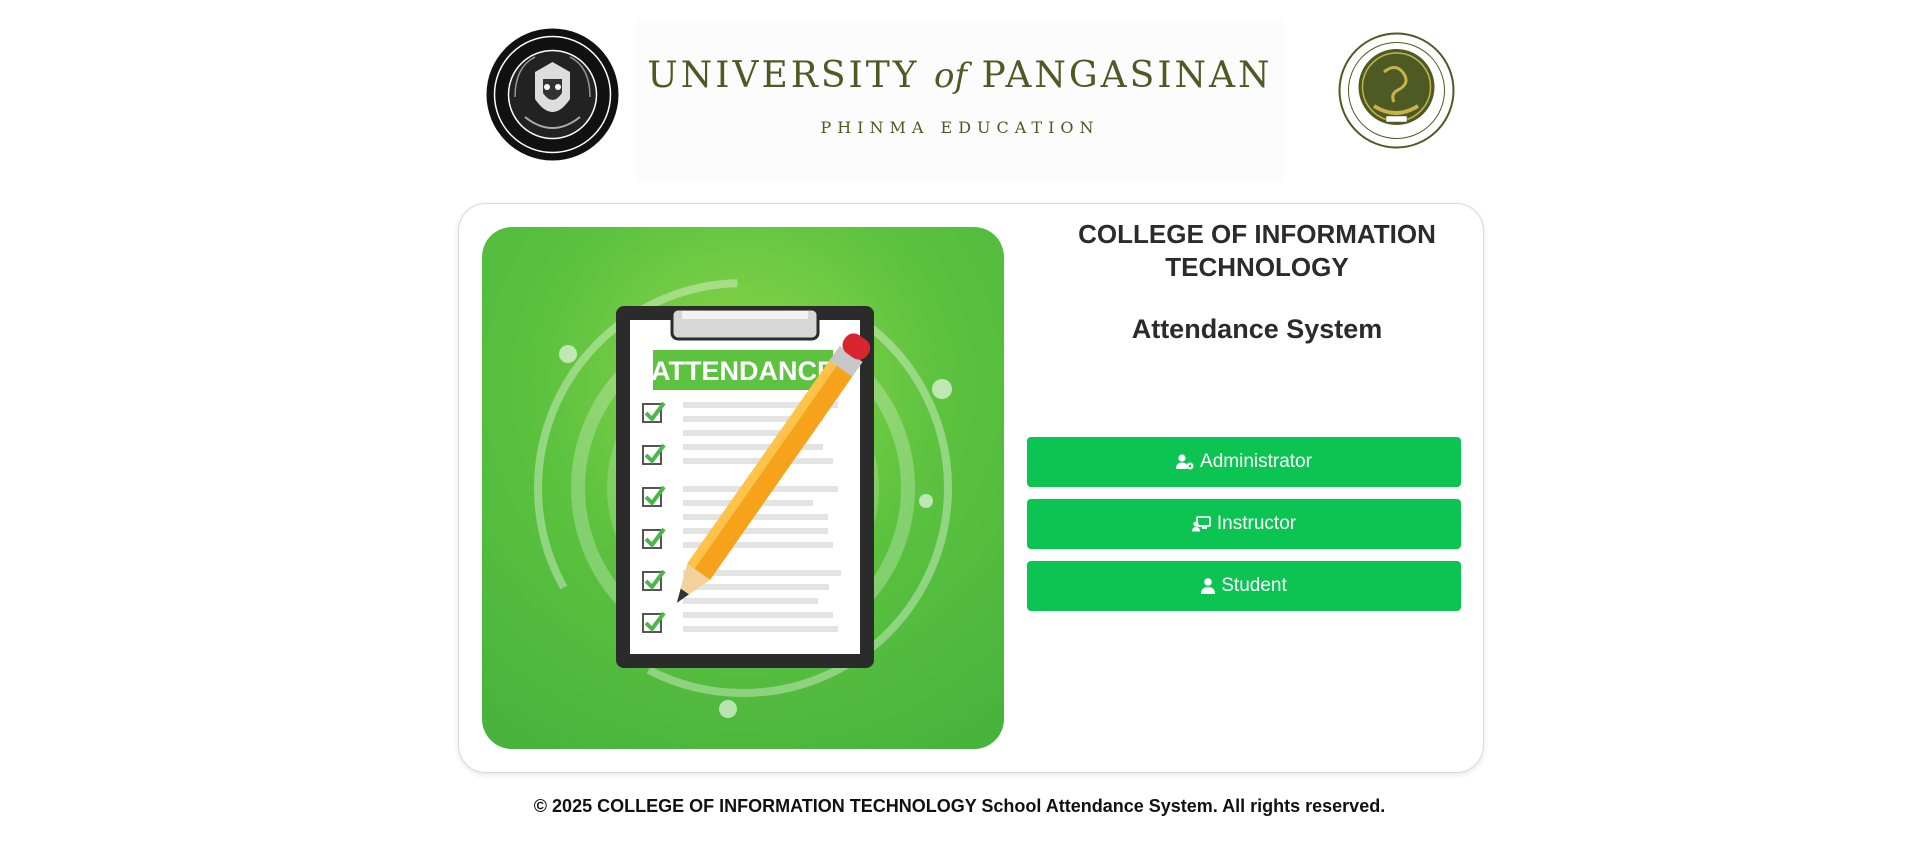  Describe the element at coordinates (1396, 90) in the screenshot. I see `university-seal-icon` at that location.